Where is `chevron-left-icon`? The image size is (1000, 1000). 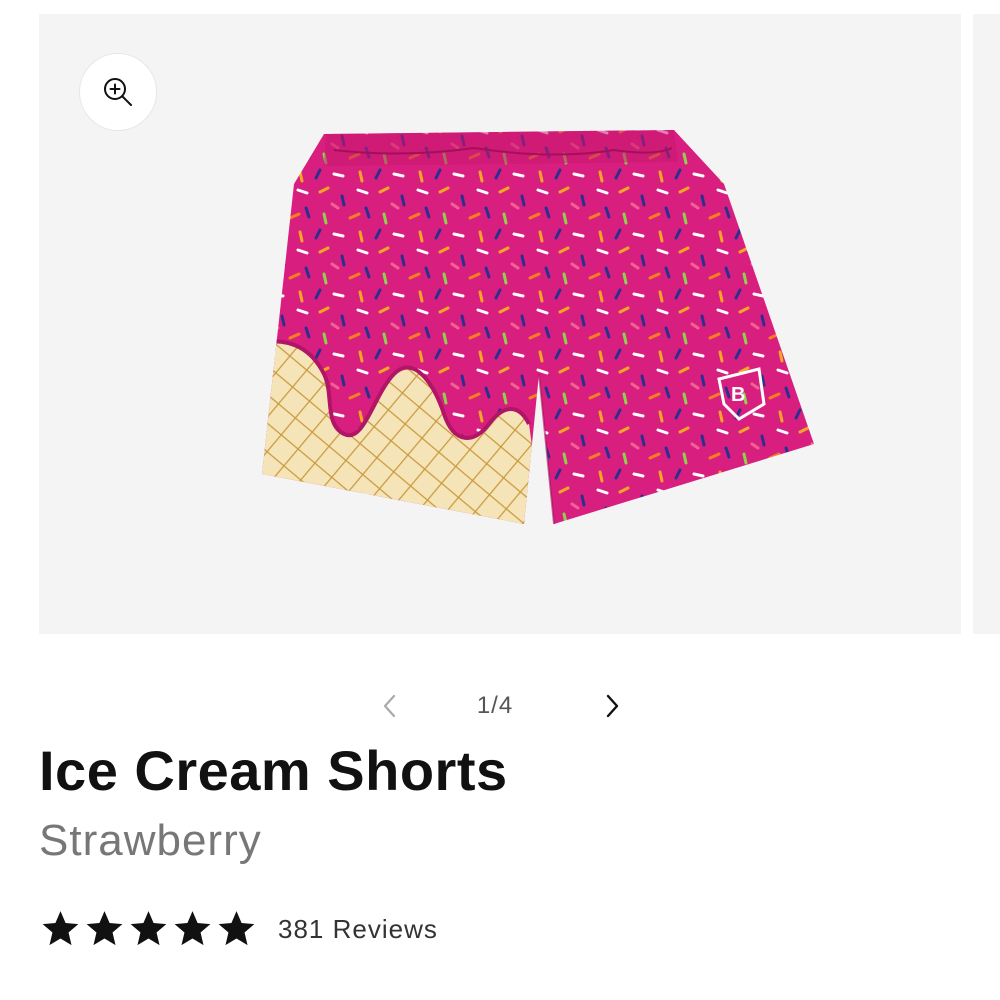
chevron-left-icon is located at coordinates (389, 706).